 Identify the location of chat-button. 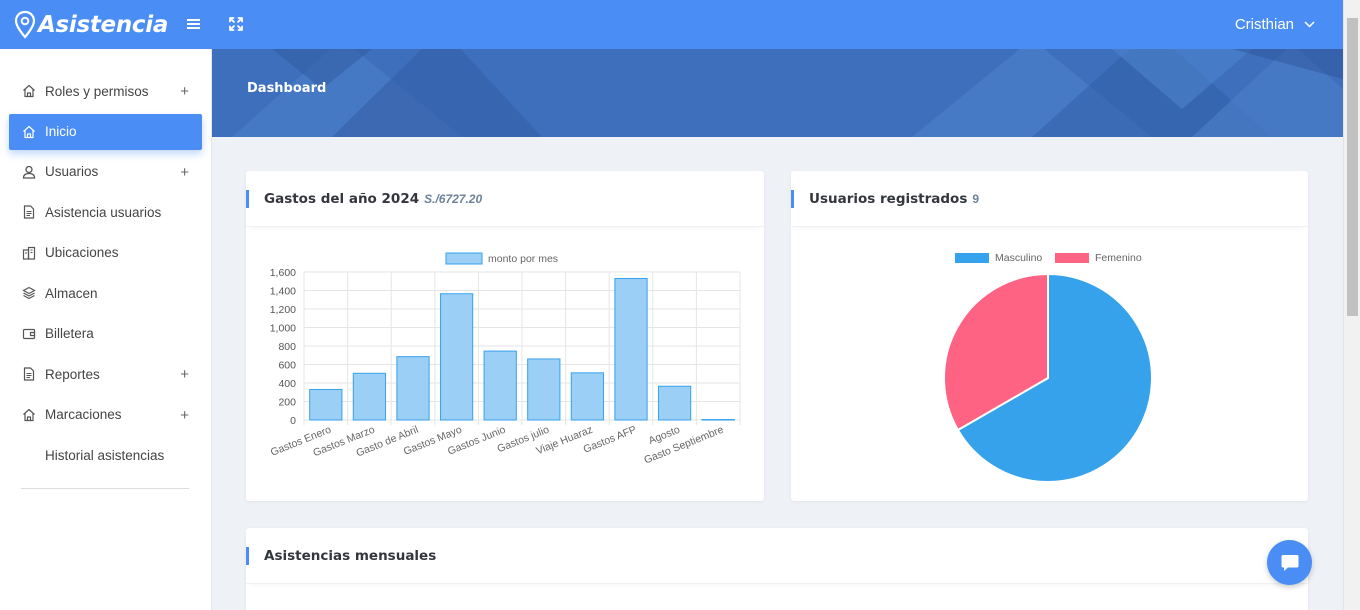
(1289, 562).